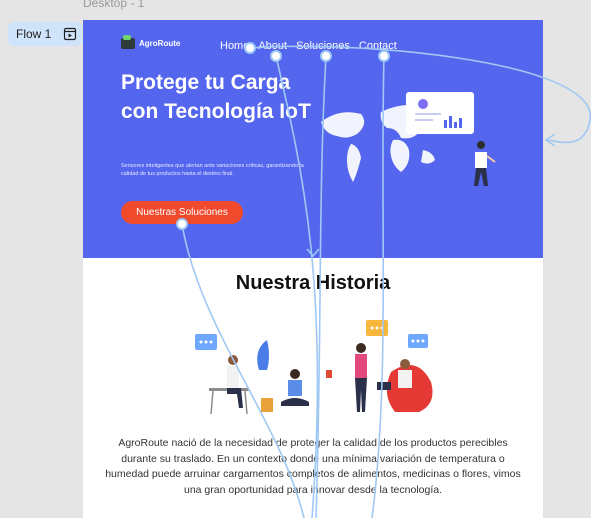 The height and width of the screenshot is (518, 591). Describe the element at coordinates (234, 46) in the screenshot. I see `nav-home: Home` at that location.